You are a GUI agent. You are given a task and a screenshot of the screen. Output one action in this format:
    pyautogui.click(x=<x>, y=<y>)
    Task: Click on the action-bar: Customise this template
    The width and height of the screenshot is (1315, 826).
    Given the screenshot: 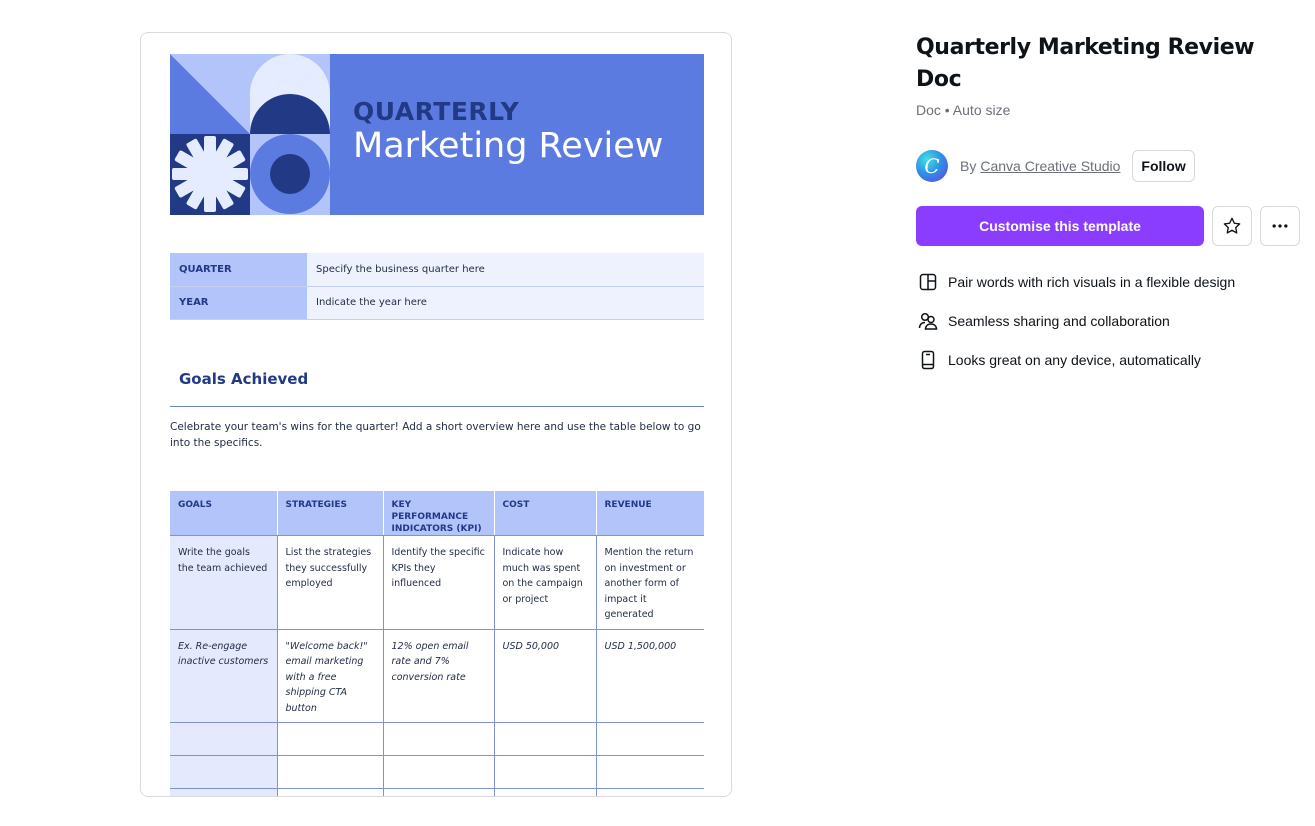 What is the action you would take?
    pyautogui.click(x=1108, y=226)
    